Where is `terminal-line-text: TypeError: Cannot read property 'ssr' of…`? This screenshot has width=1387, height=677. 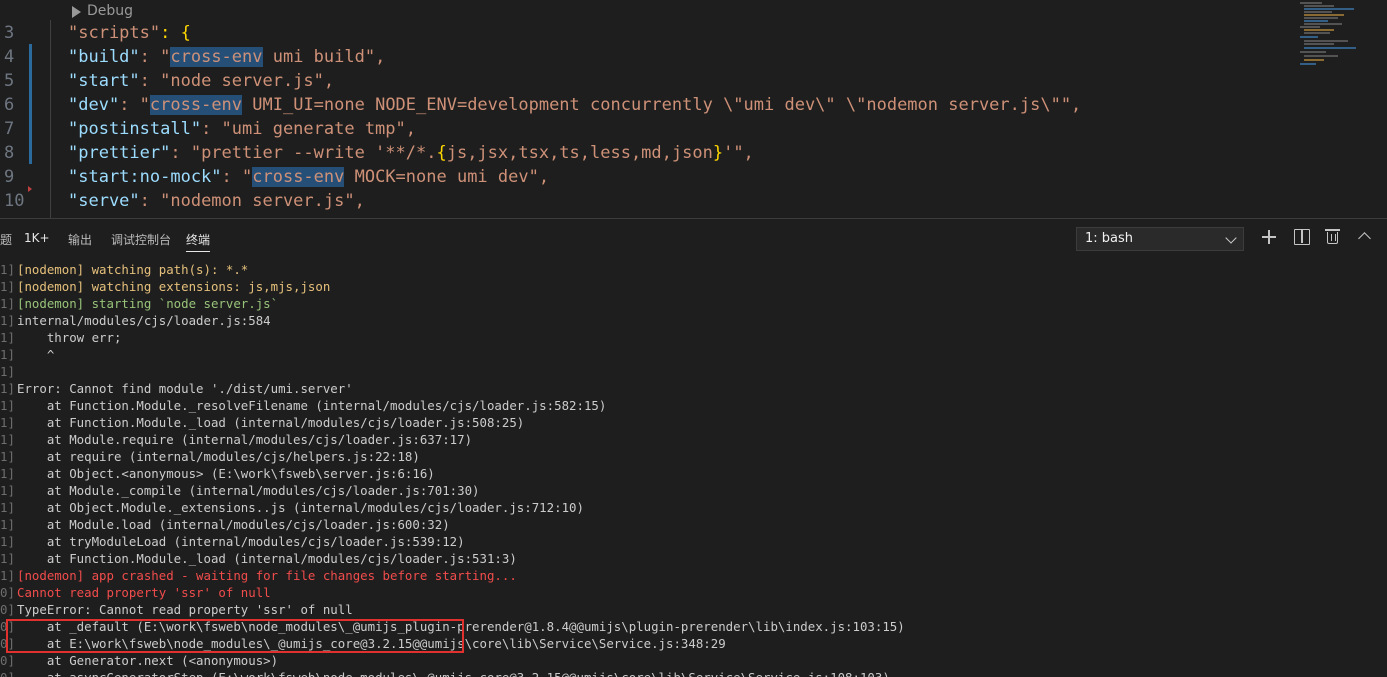
terminal-line-text: TypeError: Cannot read property 'ssr' of… is located at coordinates (185, 609).